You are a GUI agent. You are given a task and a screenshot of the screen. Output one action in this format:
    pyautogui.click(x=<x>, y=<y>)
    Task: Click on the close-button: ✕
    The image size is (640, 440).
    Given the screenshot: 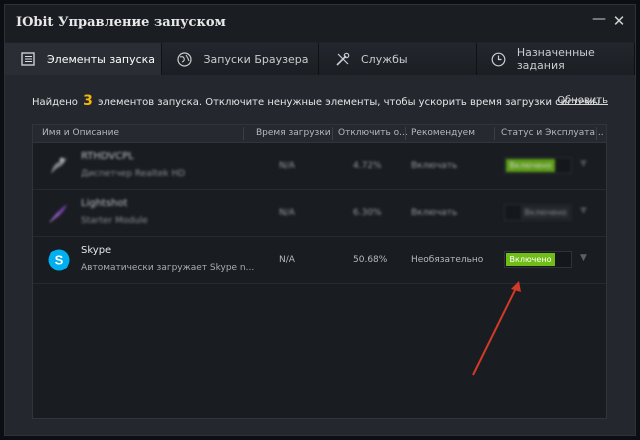 What is the action you would take?
    pyautogui.click(x=619, y=21)
    